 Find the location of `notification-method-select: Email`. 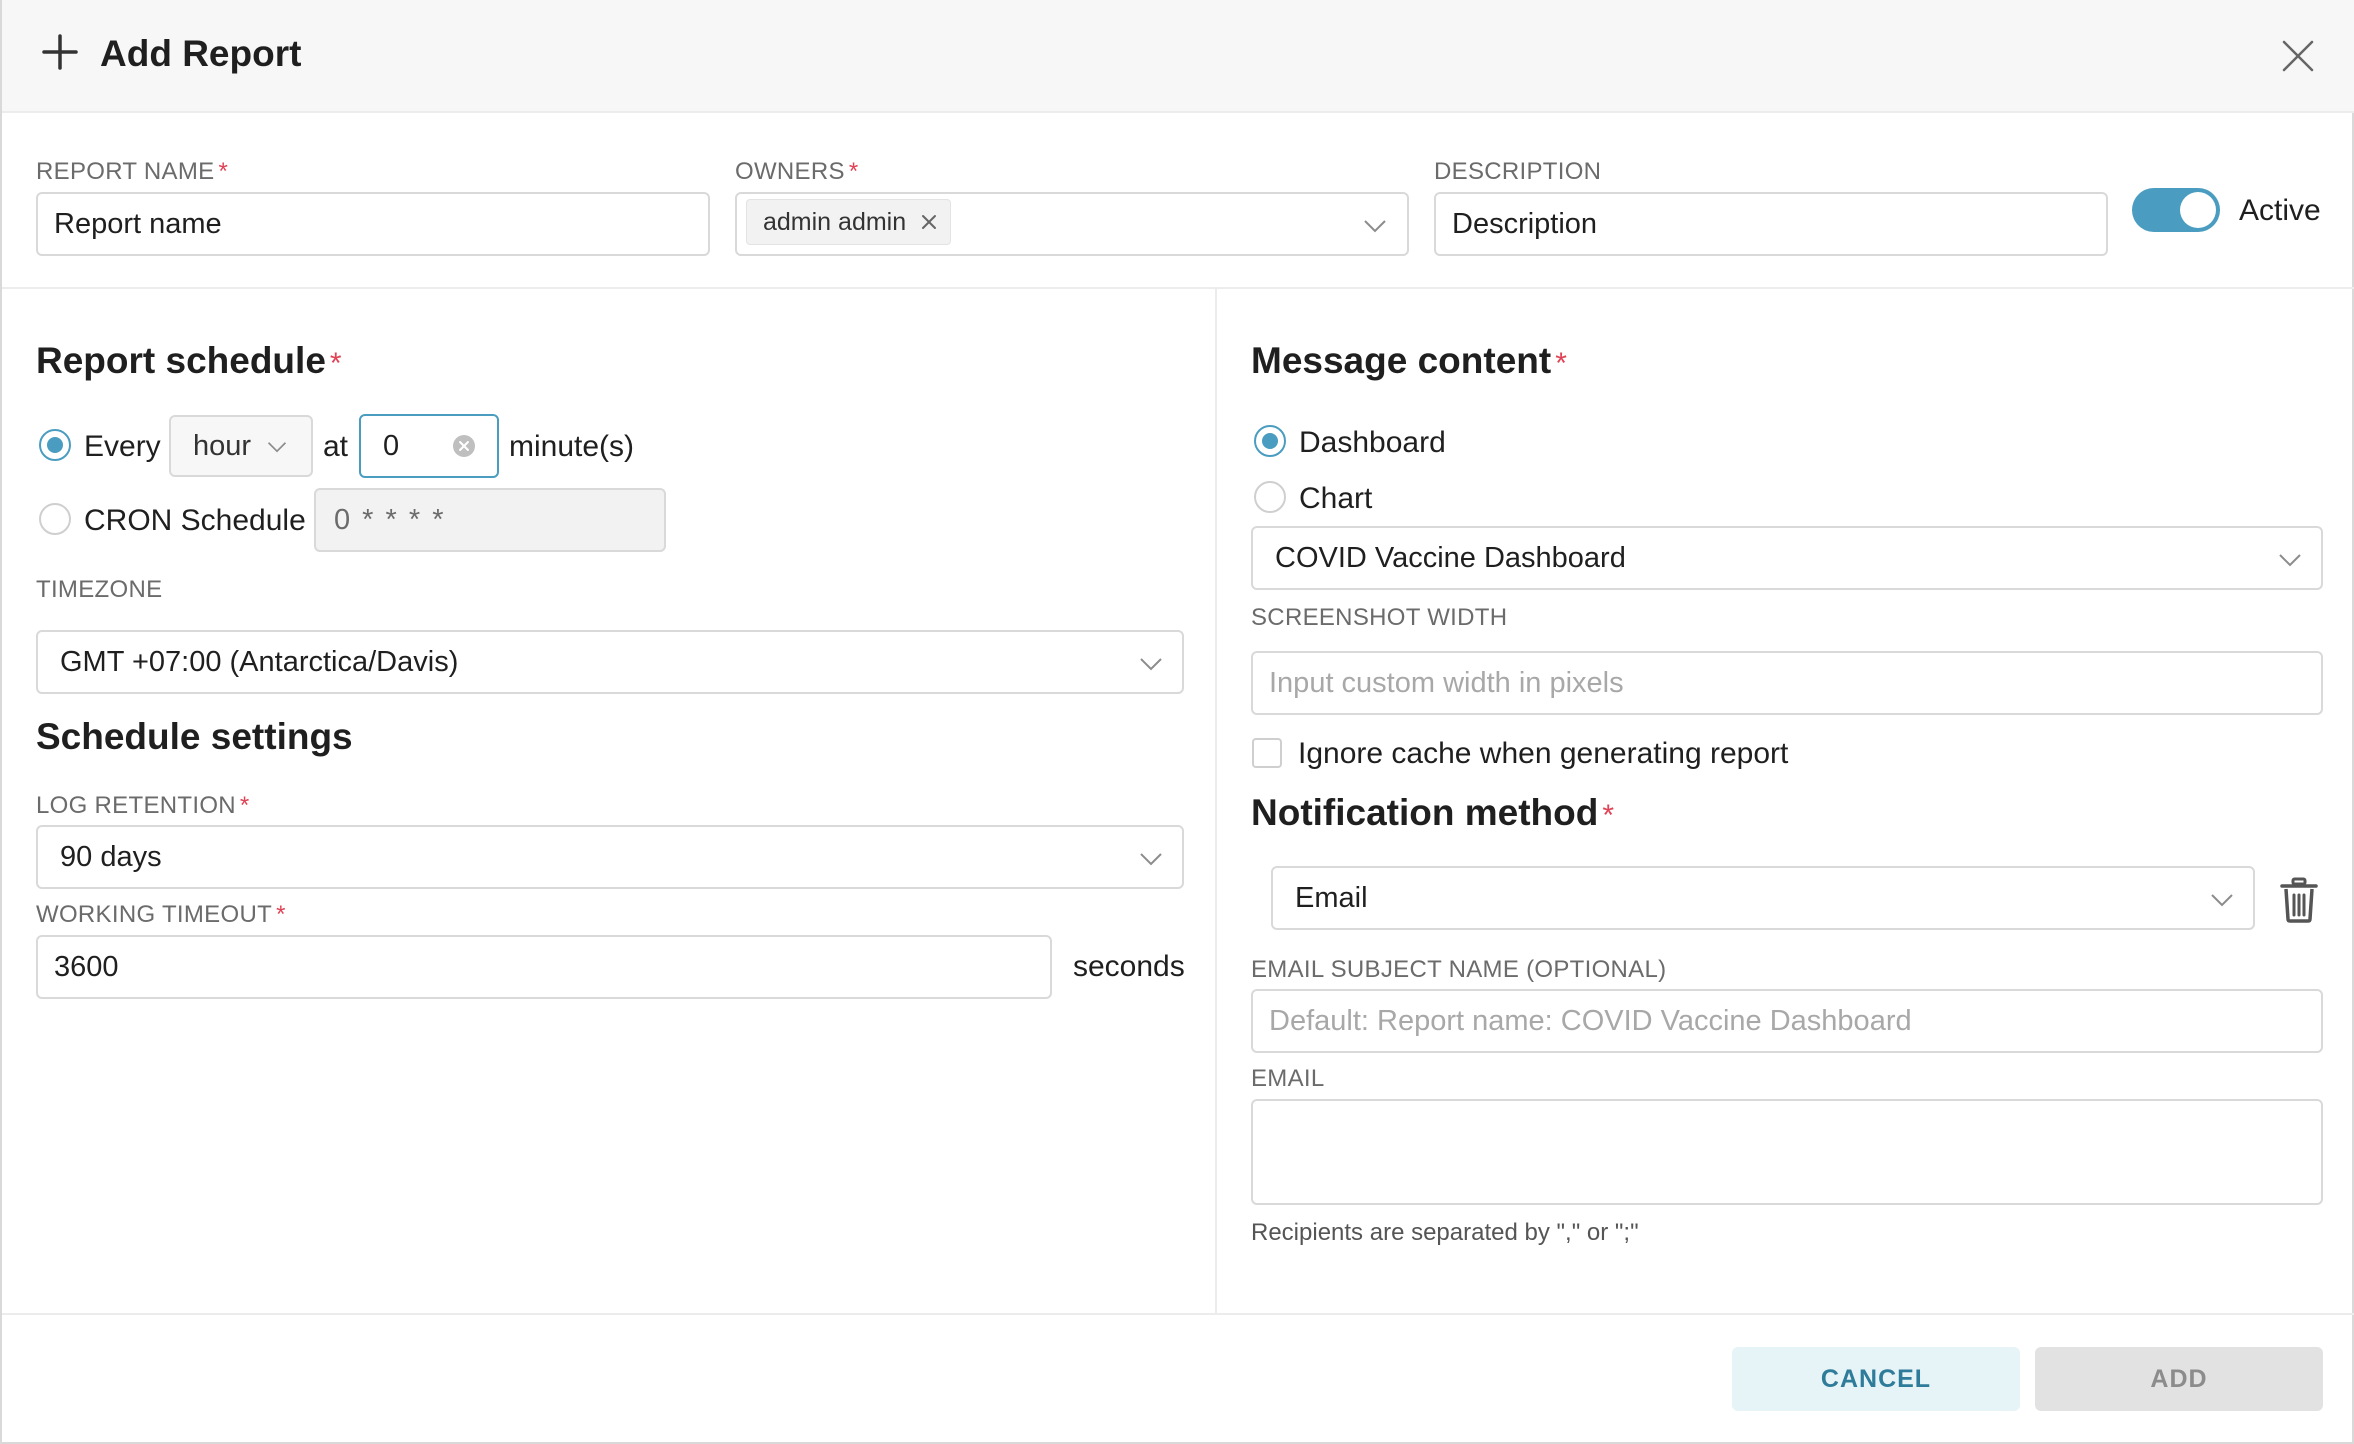

notification-method-select: Email is located at coordinates (1763, 898).